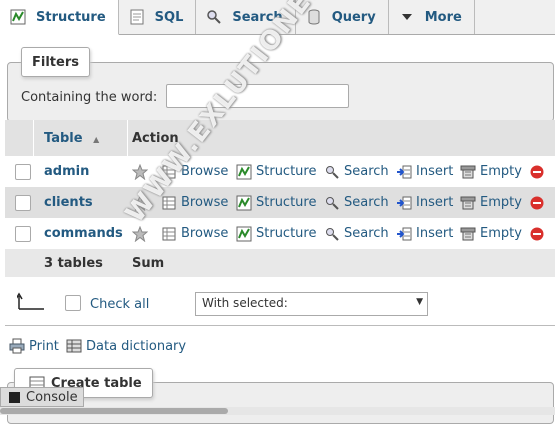 The width and height of the screenshot is (555, 424). I want to click on dropdown-caret-icon: ▼, so click(419, 302).